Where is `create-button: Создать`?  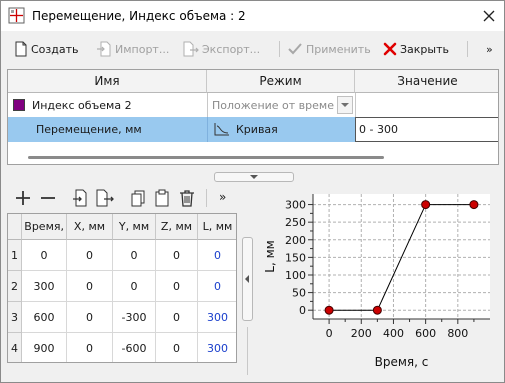 create-button: Создать is located at coordinates (46, 49).